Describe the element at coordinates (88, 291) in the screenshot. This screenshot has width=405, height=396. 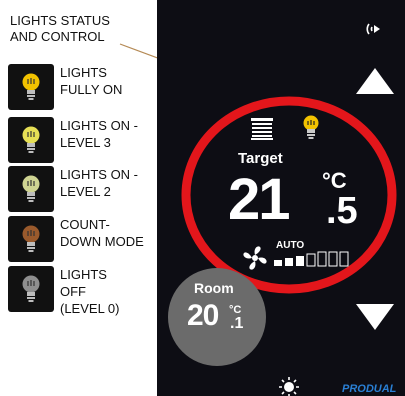
I see `legend-item: LIGHTS OFF (LEVEL 0)` at that location.